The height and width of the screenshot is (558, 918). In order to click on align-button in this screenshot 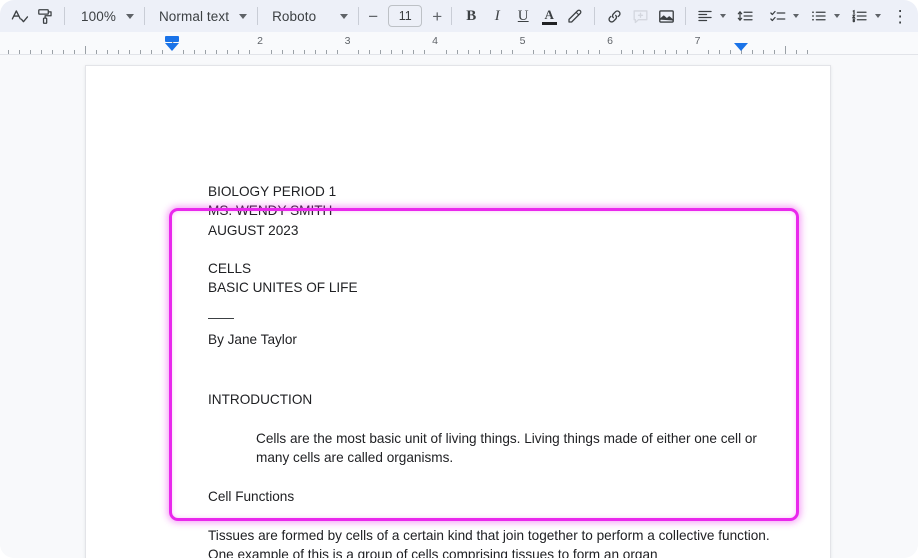, I will do `click(705, 16)`.